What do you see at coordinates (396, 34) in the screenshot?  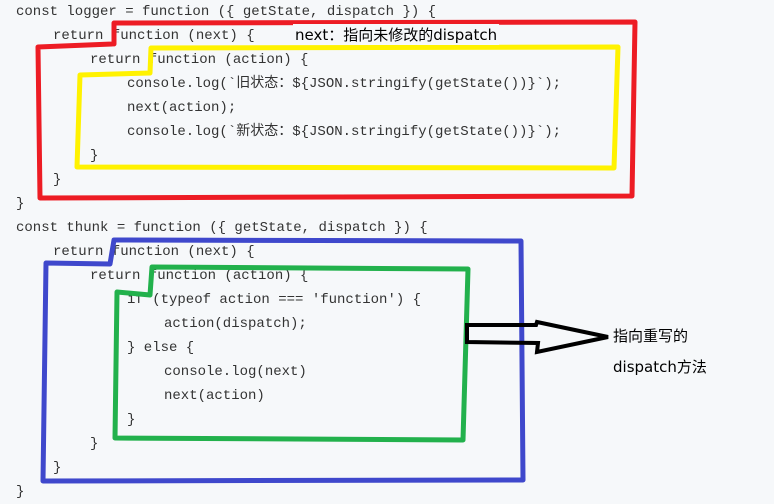 I see `next-annotation: next：指向未修改的dispatch` at bounding box center [396, 34].